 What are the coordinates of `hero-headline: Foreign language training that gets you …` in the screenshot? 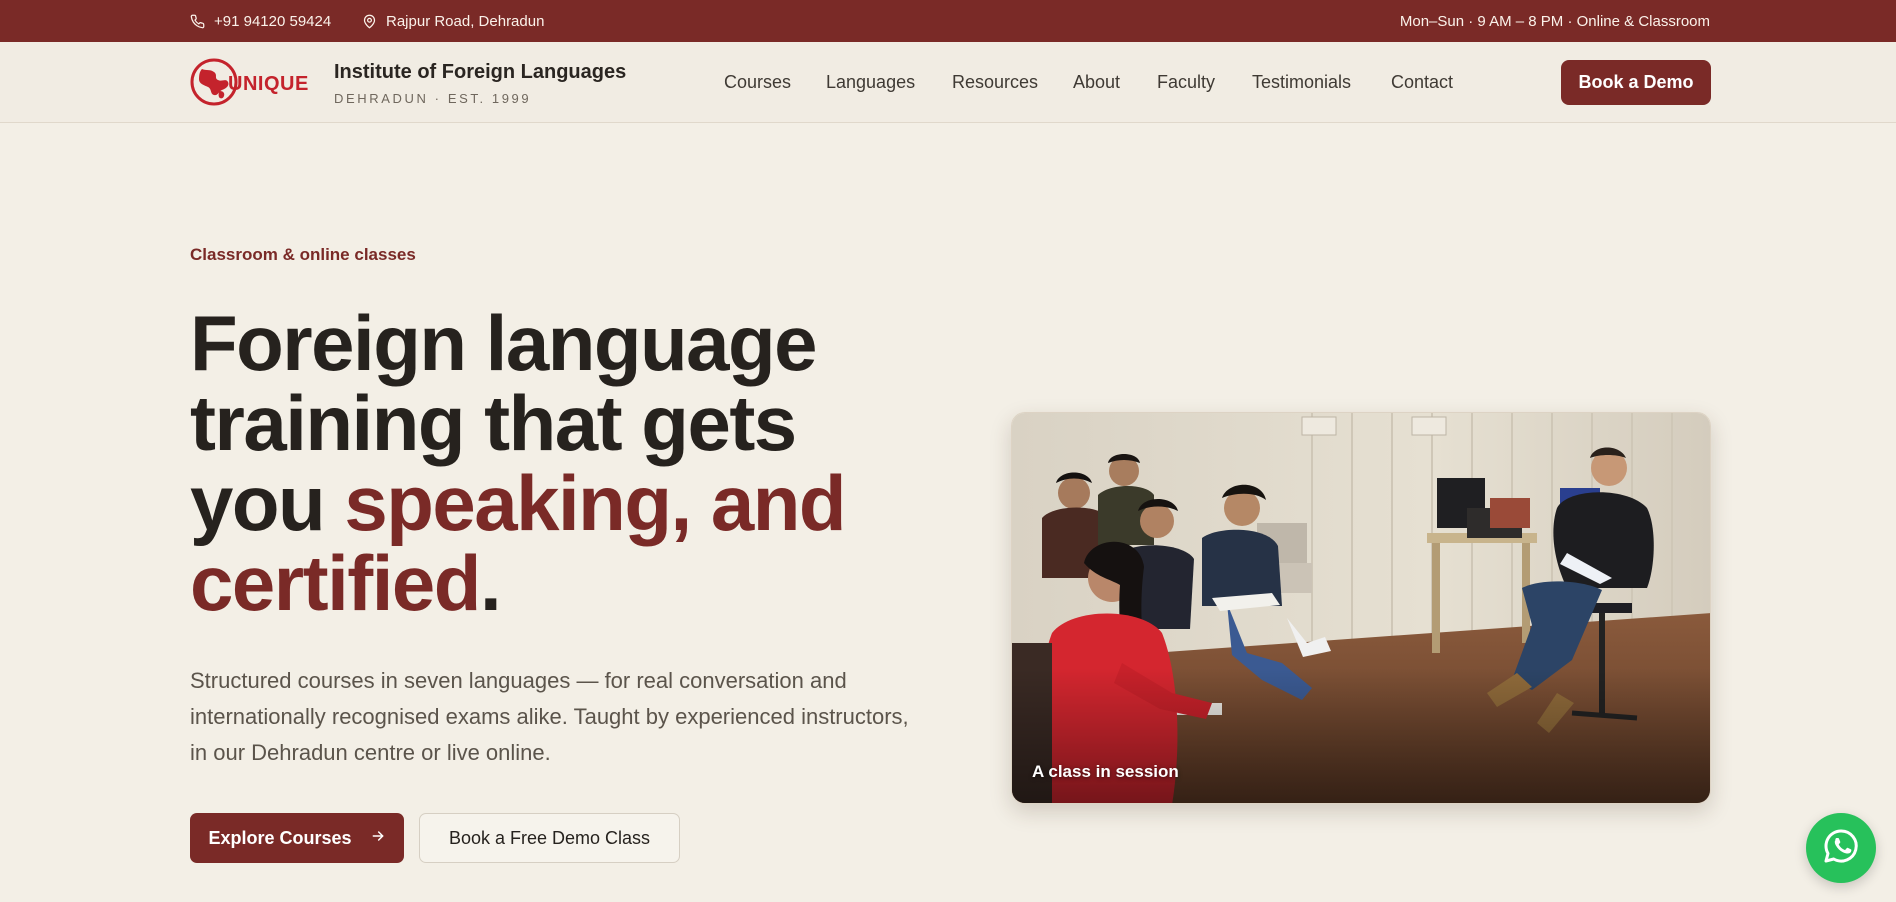 It's located at (570, 463).